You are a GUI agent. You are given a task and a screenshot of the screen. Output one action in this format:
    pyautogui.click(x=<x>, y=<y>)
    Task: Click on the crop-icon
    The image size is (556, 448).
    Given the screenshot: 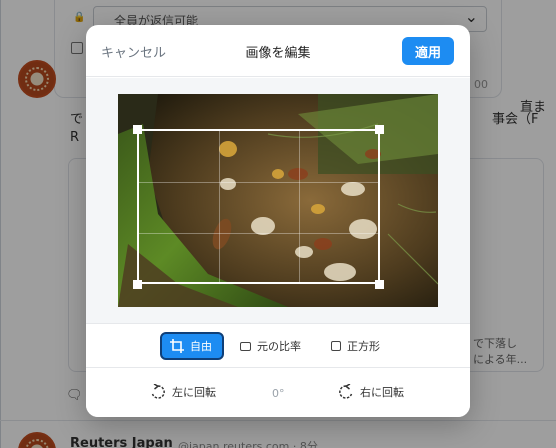 What is the action you would take?
    pyautogui.click(x=177, y=346)
    